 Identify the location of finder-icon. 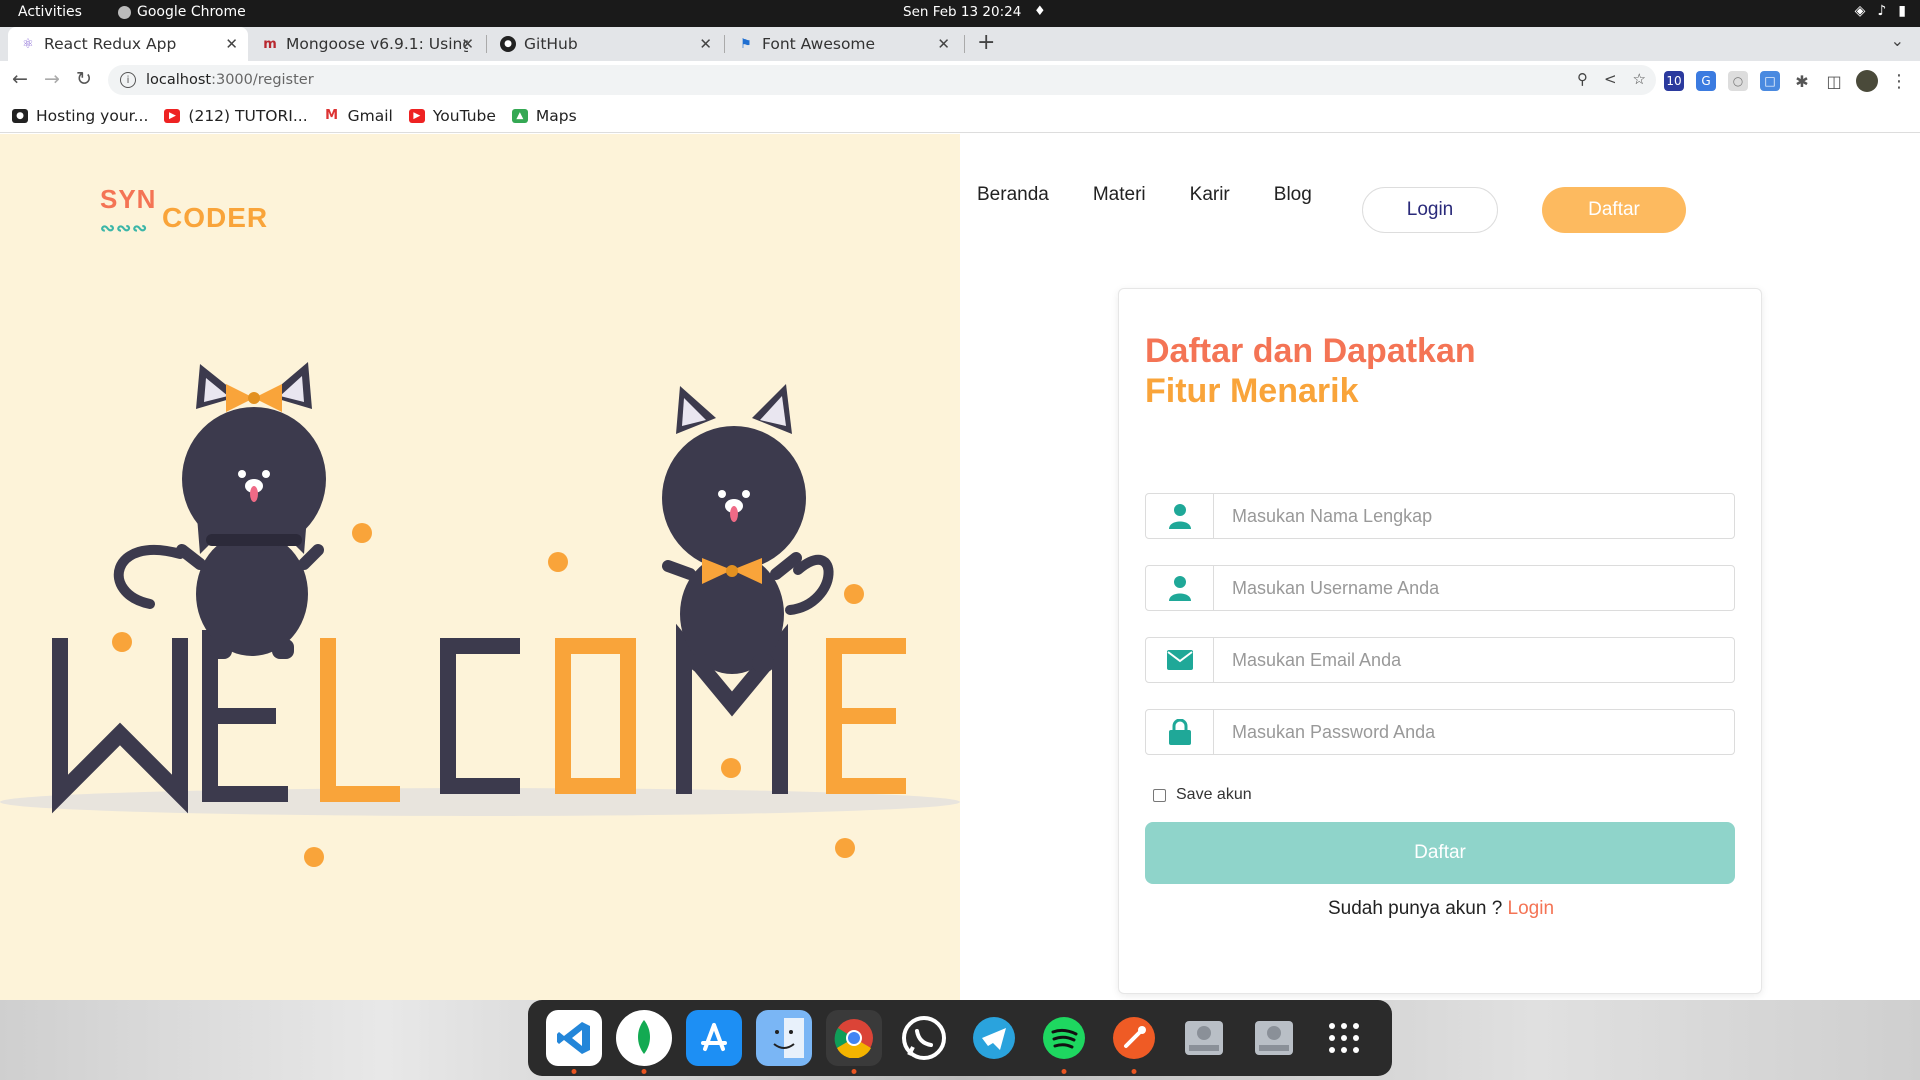
(784, 1038).